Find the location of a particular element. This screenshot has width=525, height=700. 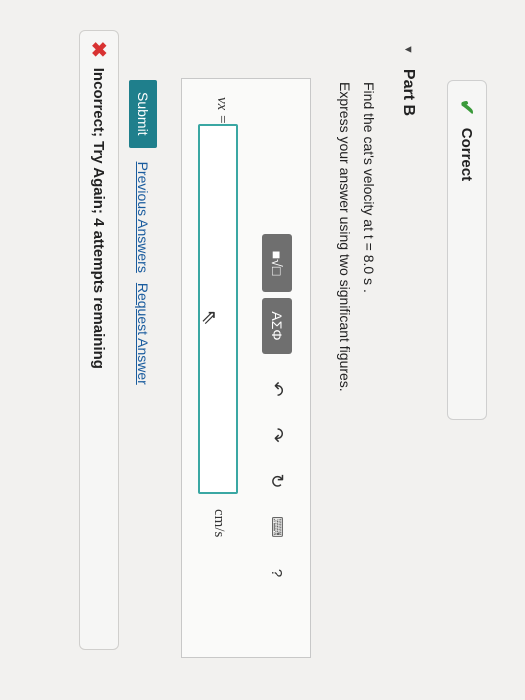

templates-button: ■√□ is located at coordinates (277, 263).